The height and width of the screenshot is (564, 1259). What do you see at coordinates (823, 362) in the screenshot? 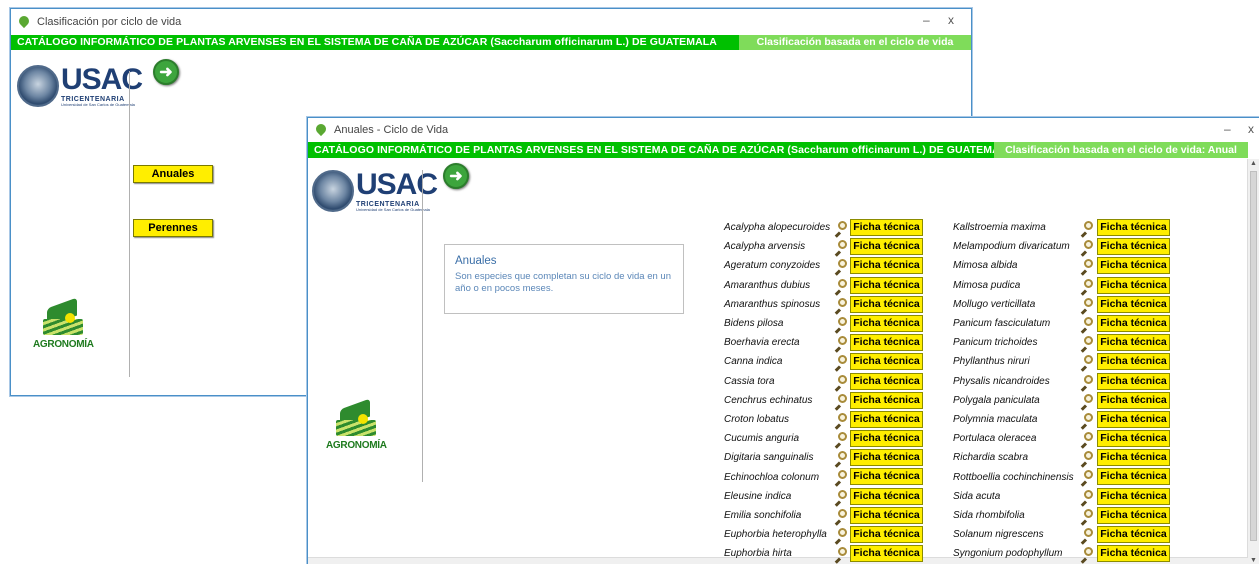
I see `species-row: Canna indica Ficha técnica` at bounding box center [823, 362].